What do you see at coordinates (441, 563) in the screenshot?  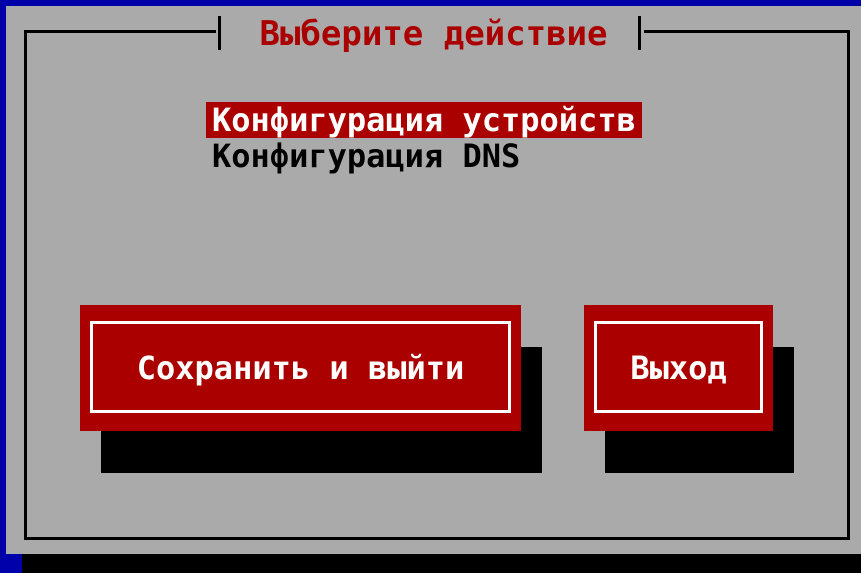 I see `dialog-shadow` at bounding box center [441, 563].